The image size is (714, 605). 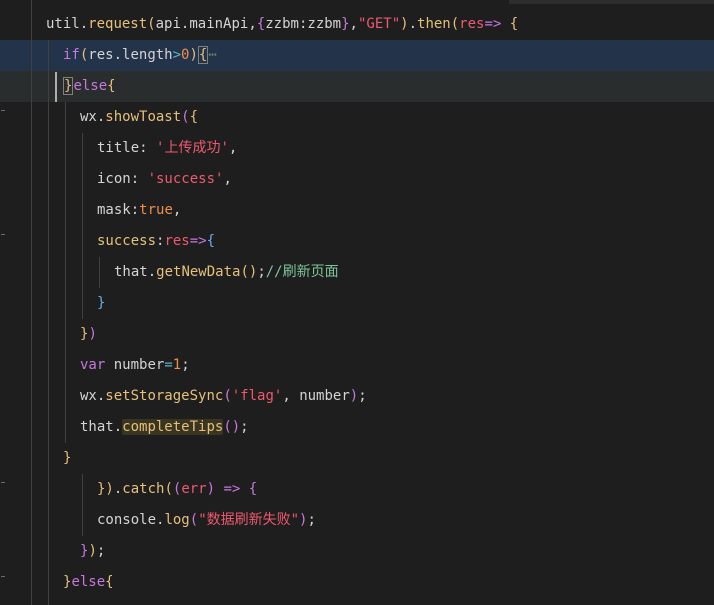 I want to click on code-token: success, so click(x=127, y=241).